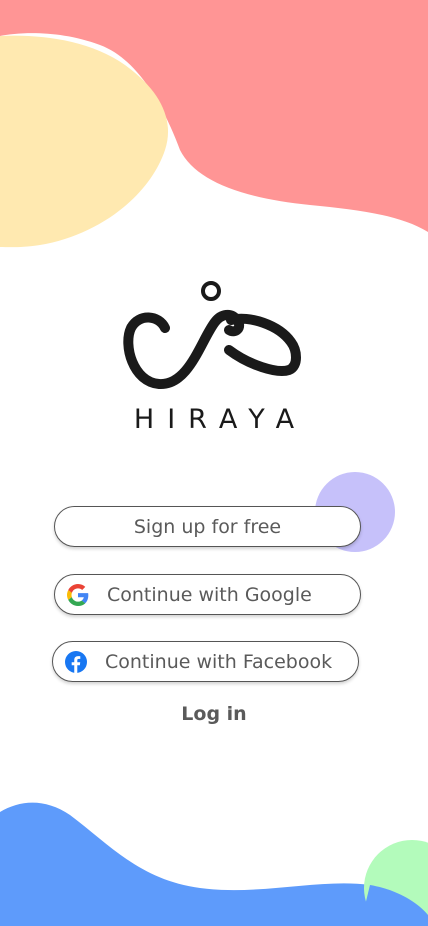  What do you see at coordinates (394, 905) in the screenshot?
I see `blue-wave-overlap` at bounding box center [394, 905].